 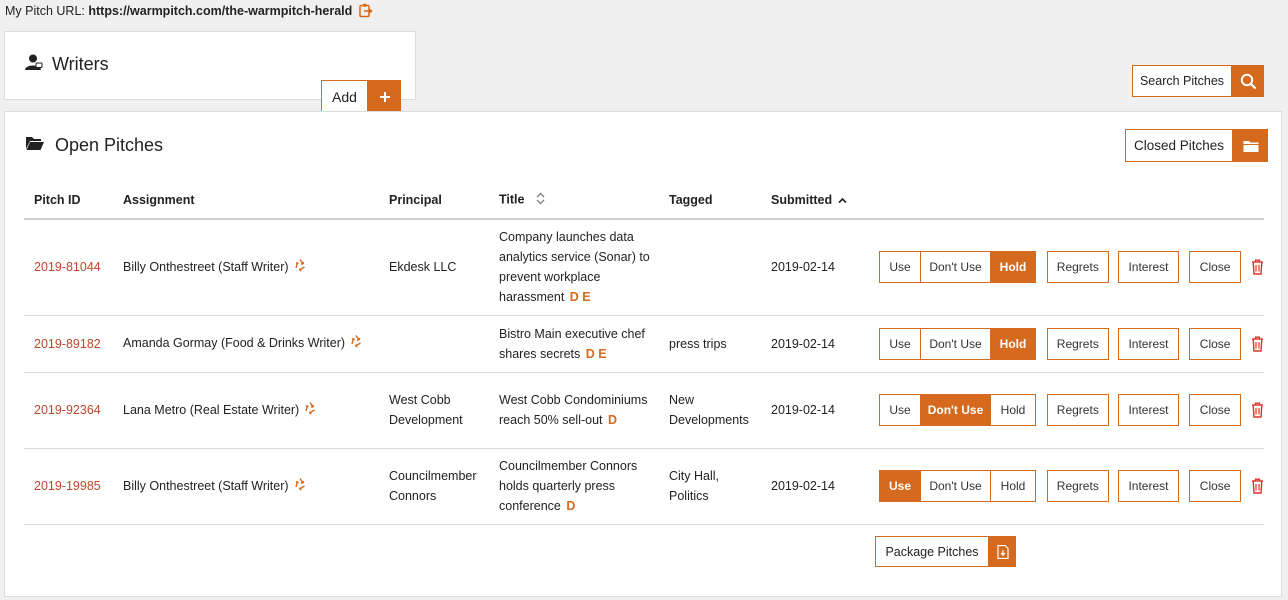 What do you see at coordinates (426, 410) in the screenshot?
I see `principal-text: West Cobb Development` at bounding box center [426, 410].